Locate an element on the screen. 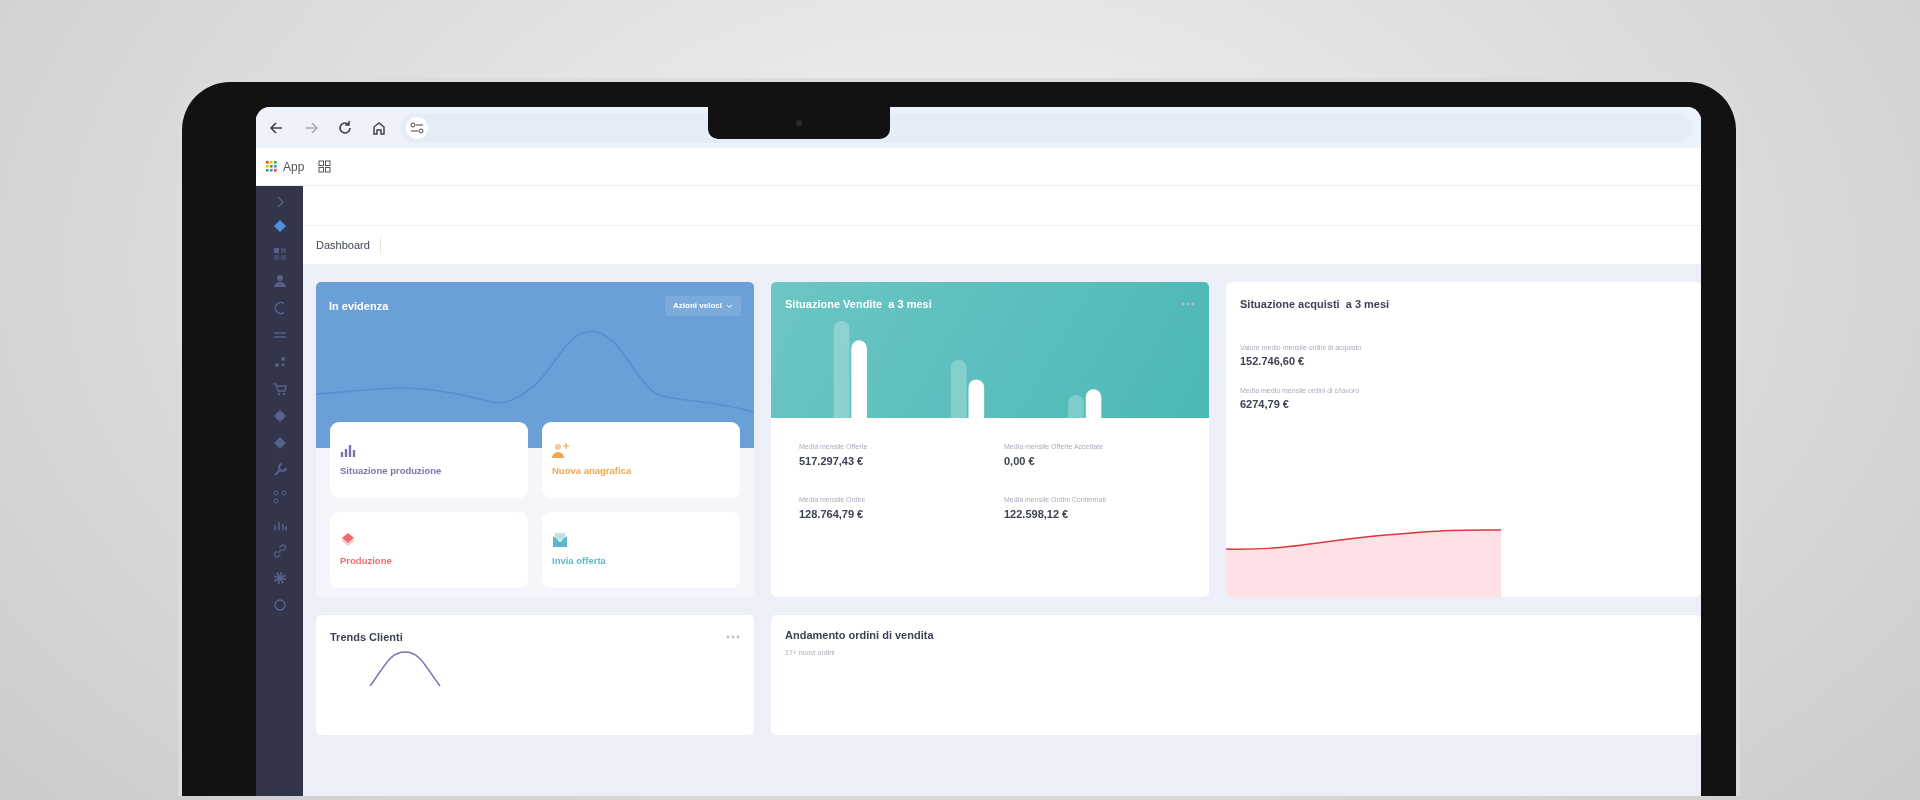 This screenshot has width=1920, height=800. circle-menu-item is located at coordinates (279, 605).